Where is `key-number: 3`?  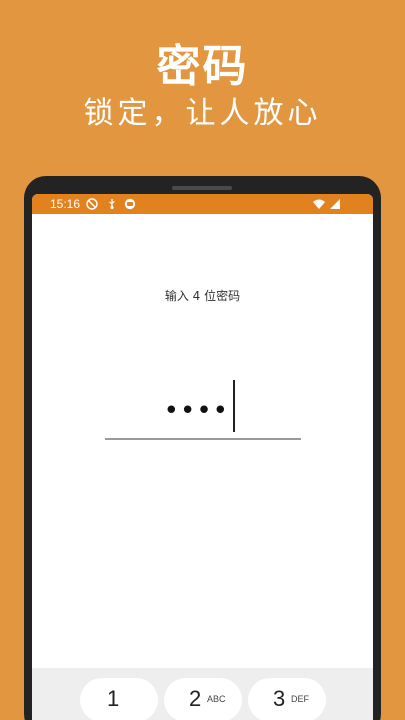
key-number: 3 is located at coordinates (279, 698).